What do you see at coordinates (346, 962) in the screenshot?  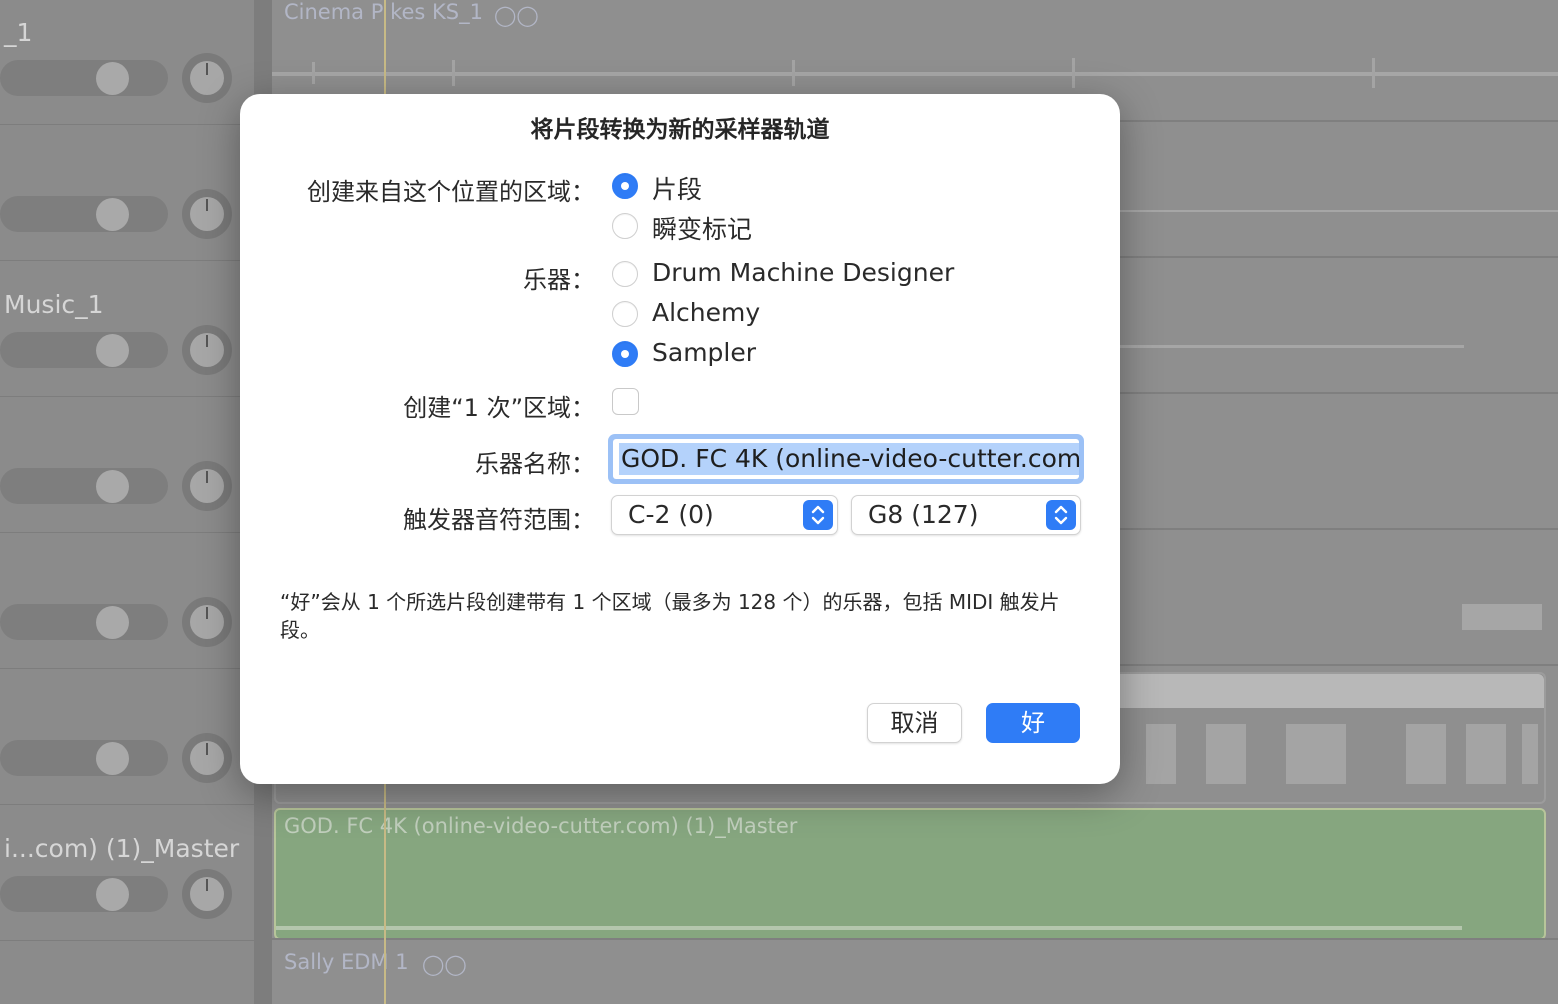 I see `region-title: Sally EDM 1` at bounding box center [346, 962].